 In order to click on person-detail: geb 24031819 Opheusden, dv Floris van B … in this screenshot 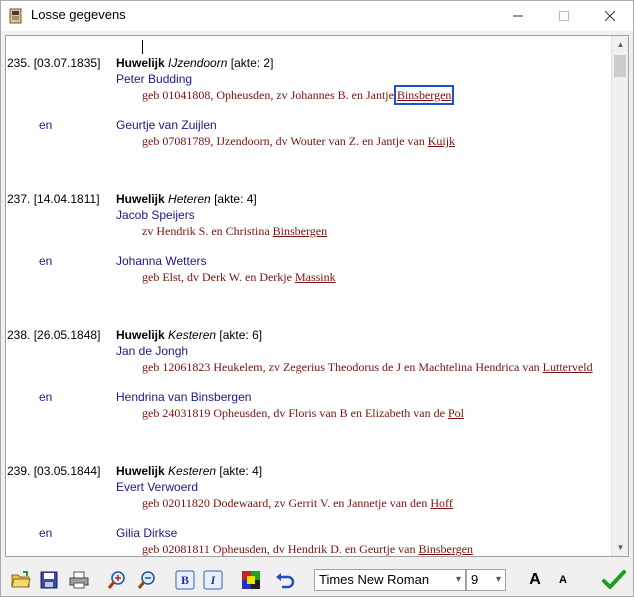, I will do `click(303, 413)`.